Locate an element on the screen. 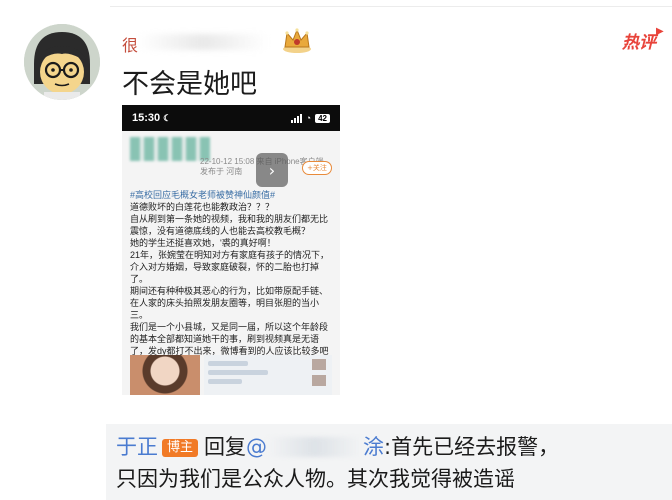  hot-arrow-icon: ▶ is located at coordinates (660, 31).